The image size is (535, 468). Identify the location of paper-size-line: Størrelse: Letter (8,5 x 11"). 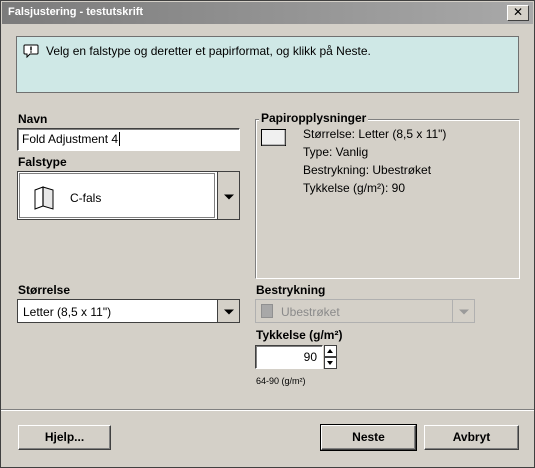
(375, 134).